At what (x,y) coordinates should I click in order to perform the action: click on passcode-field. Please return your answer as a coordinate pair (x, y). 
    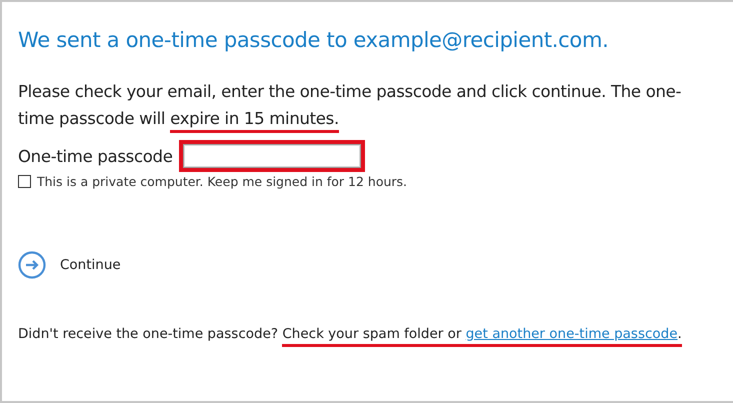
    Looking at the image, I should click on (271, 156).